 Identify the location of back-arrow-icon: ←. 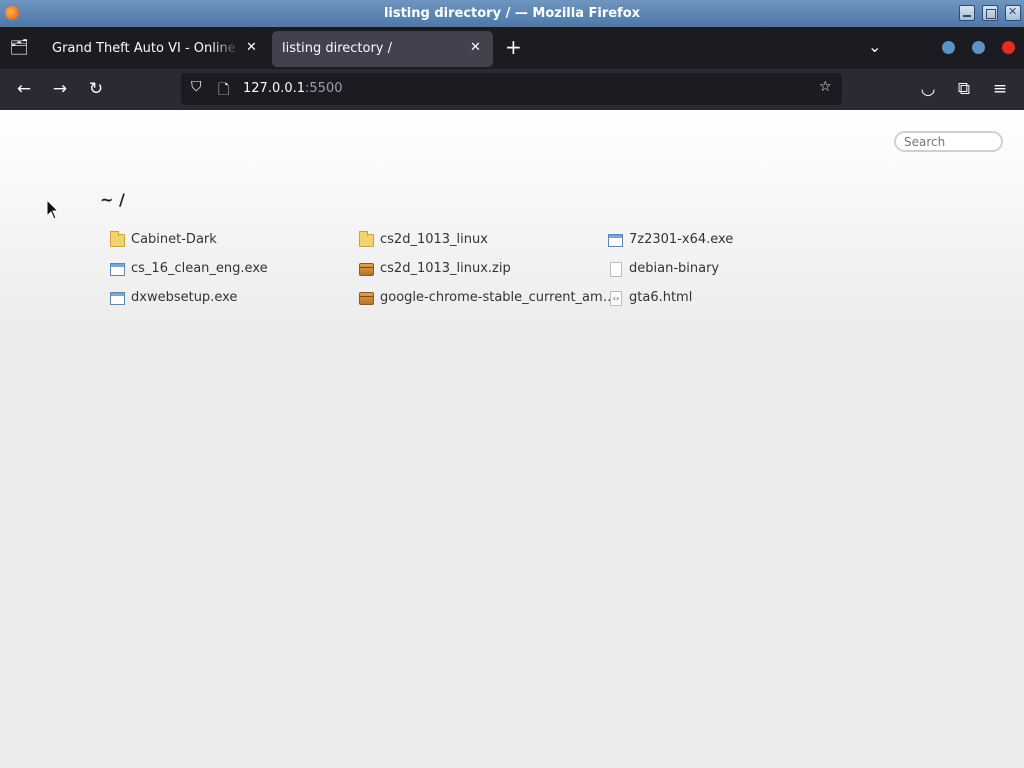
(24, 89).